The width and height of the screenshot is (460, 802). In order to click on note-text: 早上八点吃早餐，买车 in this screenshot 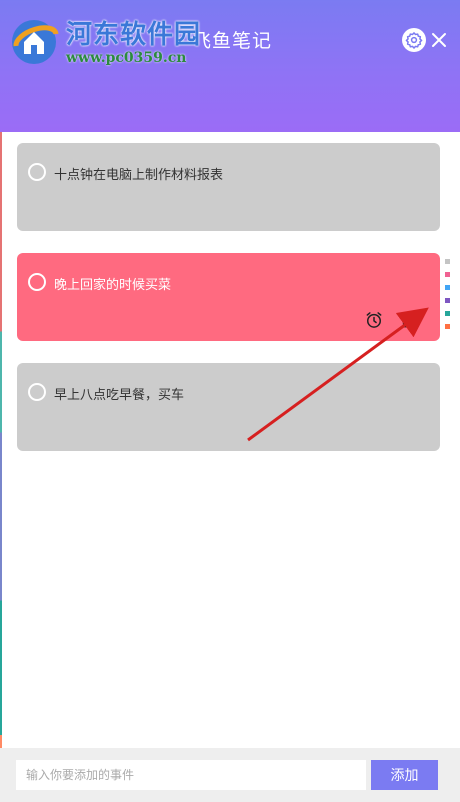, I will do `click(119, 395)`.